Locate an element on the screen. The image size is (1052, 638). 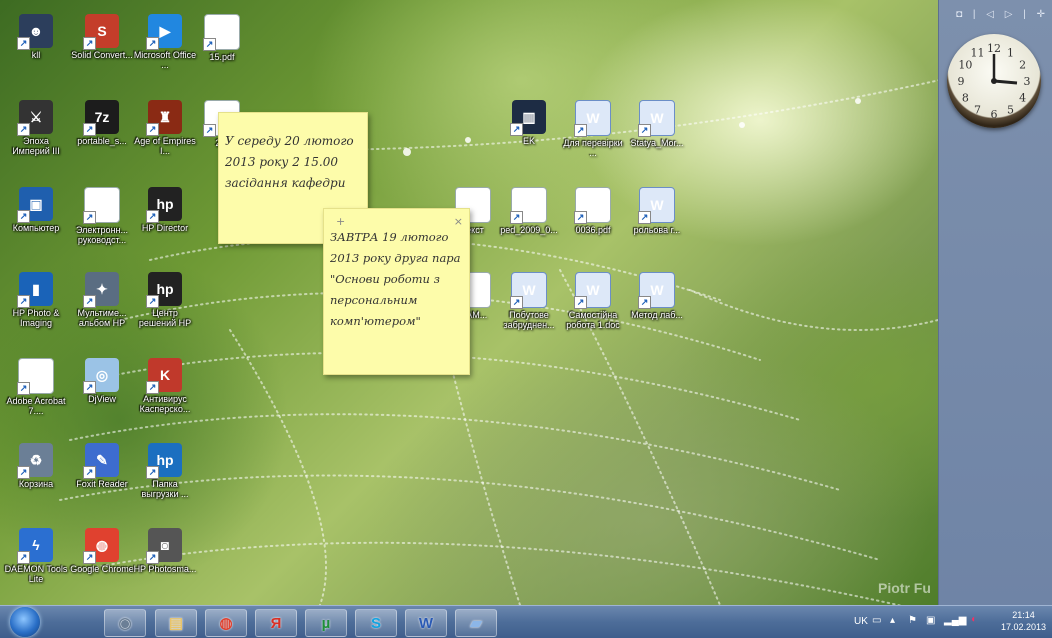
desktop-icon-label: 15.pdf is located at coordinates (222, 57).